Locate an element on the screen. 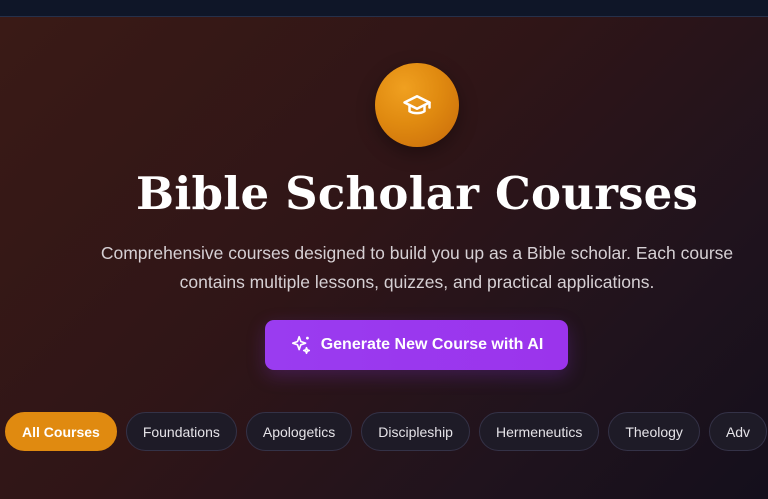 This screenshot has width=768, height=499. filter-theology: Theology is located at coordinates (654, 431).